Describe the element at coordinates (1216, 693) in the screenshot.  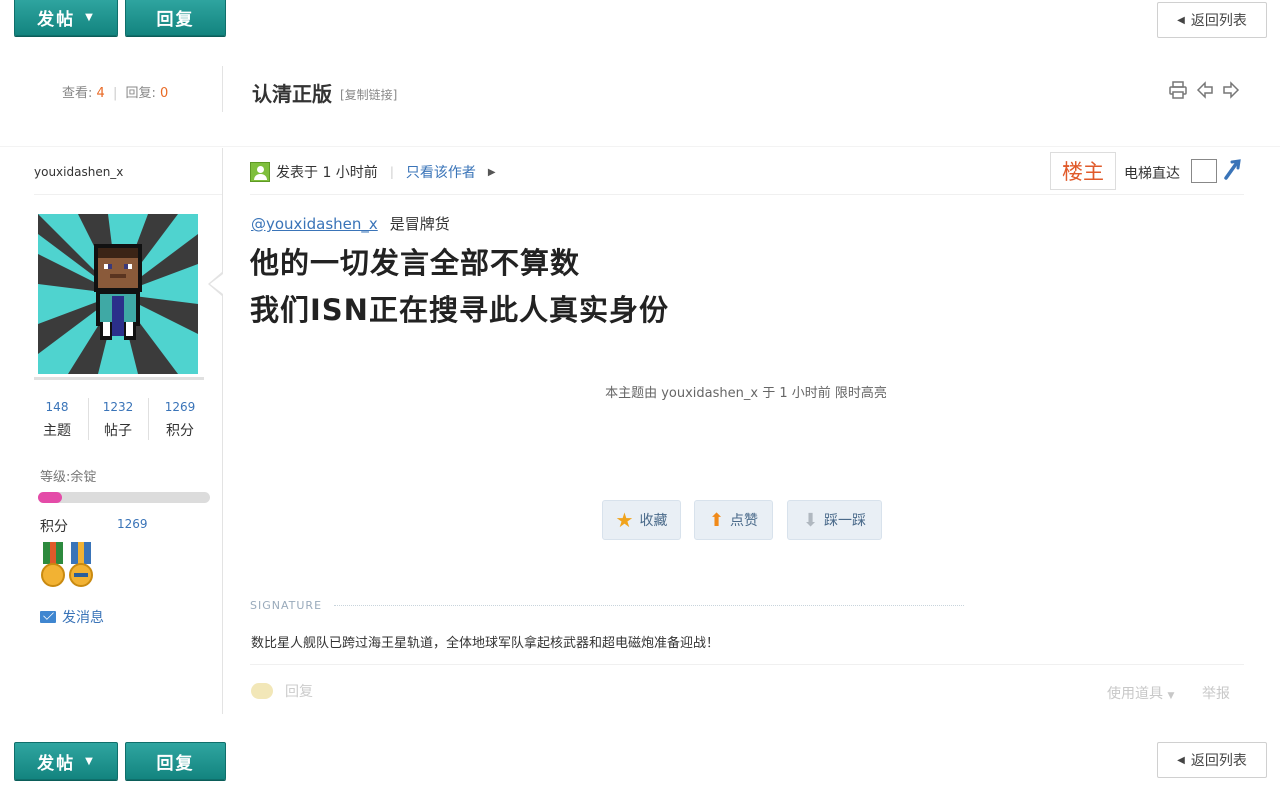
I see `report-link: 举报` at that location.